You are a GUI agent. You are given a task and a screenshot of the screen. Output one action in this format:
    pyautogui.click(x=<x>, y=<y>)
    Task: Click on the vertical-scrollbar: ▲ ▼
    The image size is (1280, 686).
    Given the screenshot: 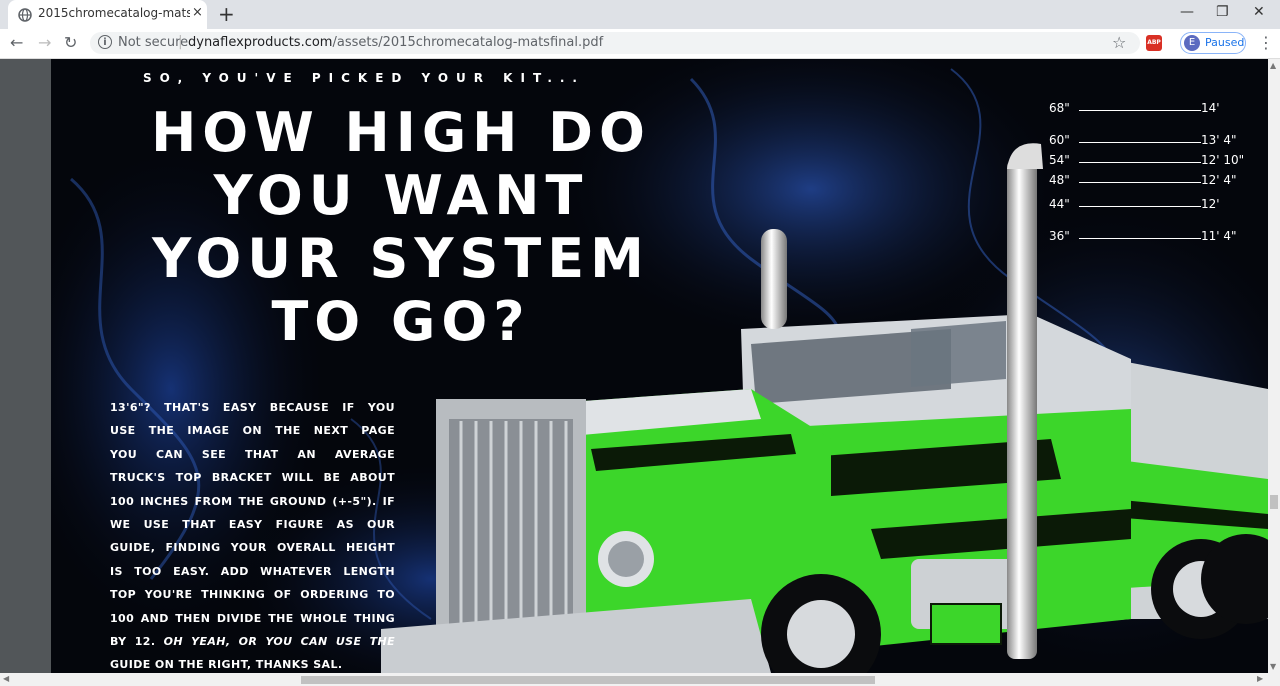 What is the action you would take?
    pyautogui.click(x=1274, y=366)
    